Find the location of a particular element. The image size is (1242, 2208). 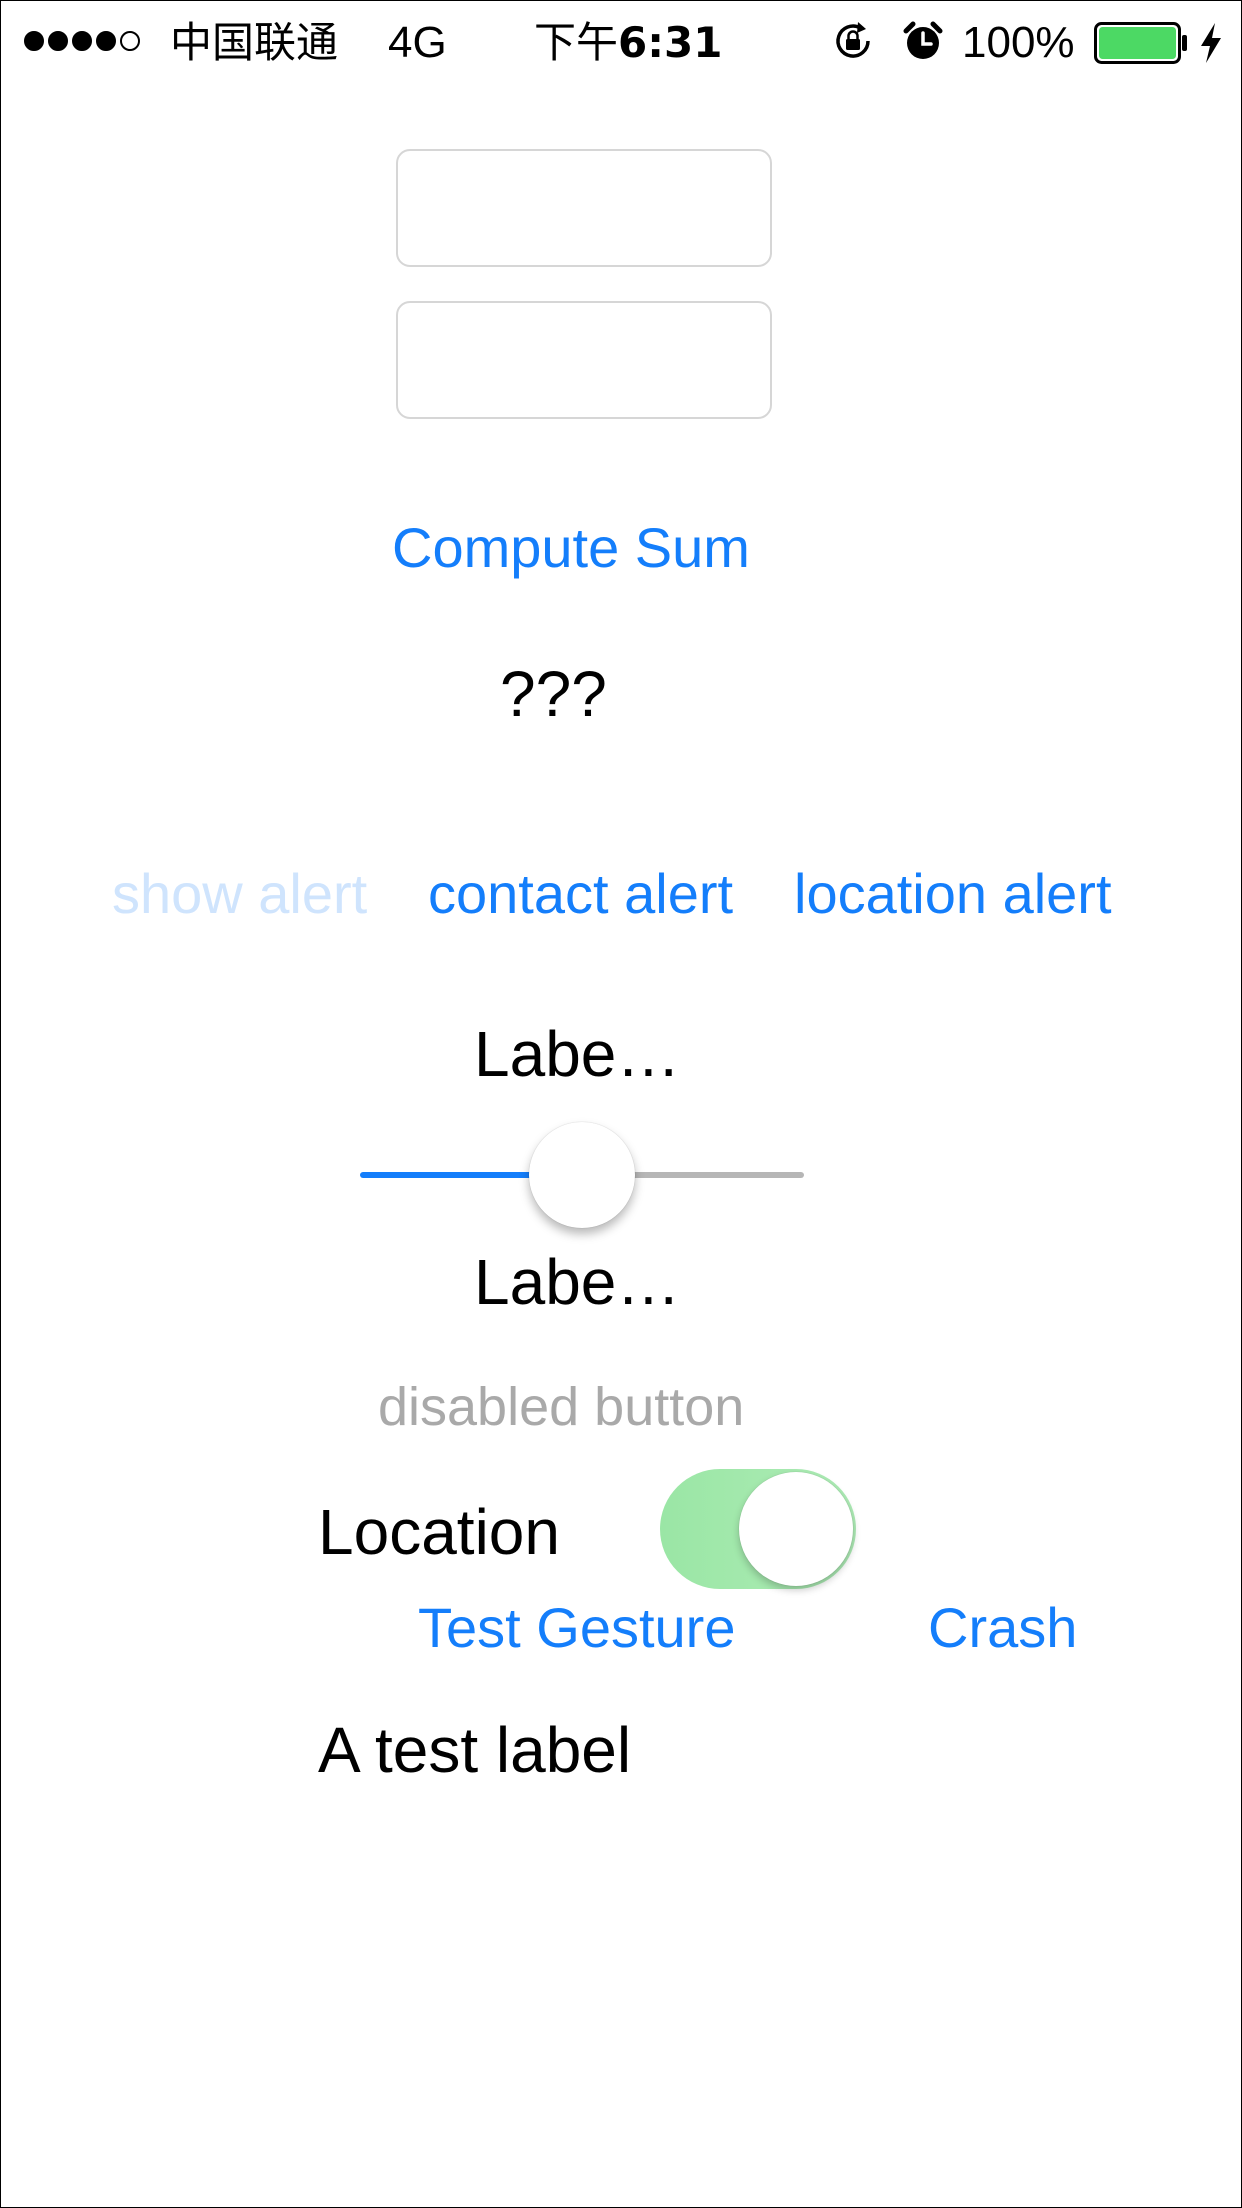

battery-icon is located at coordinates (1140, 43).